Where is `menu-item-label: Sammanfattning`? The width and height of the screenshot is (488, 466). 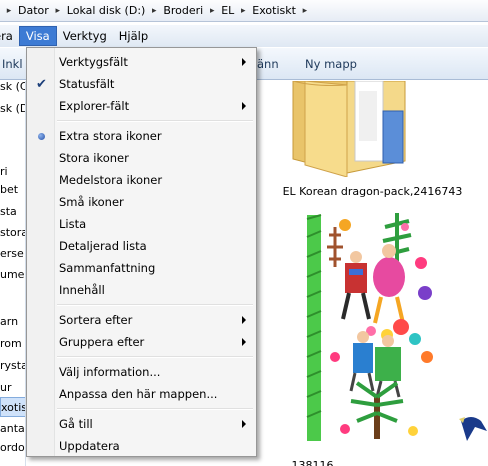
menu-item-label: Sammanfattning is located at coordinates (107, 268).